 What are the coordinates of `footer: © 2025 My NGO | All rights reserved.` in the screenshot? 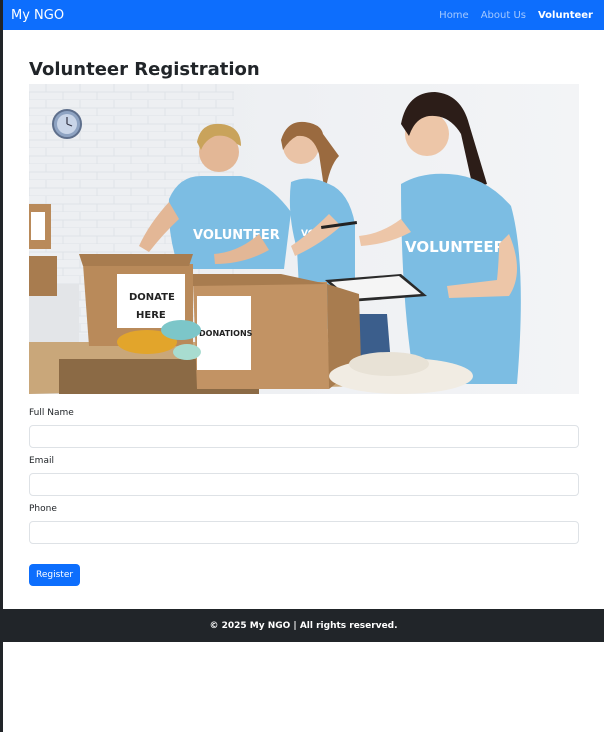 It's located at (303, 625).